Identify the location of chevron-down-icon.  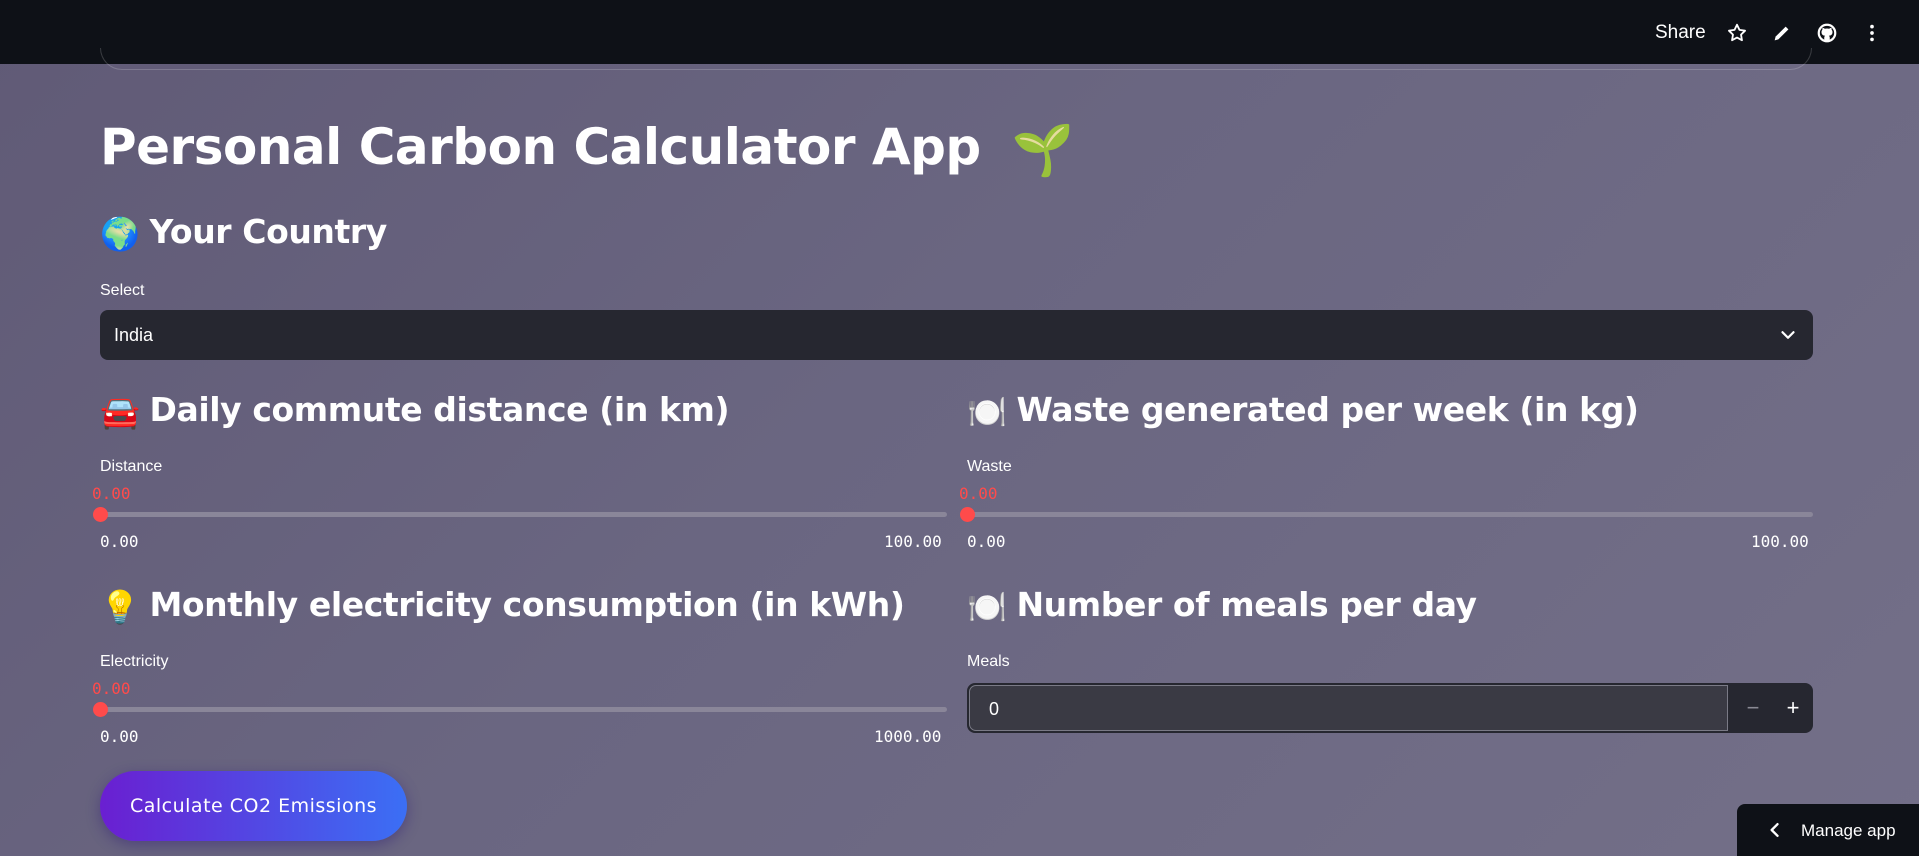
(1788, 335).